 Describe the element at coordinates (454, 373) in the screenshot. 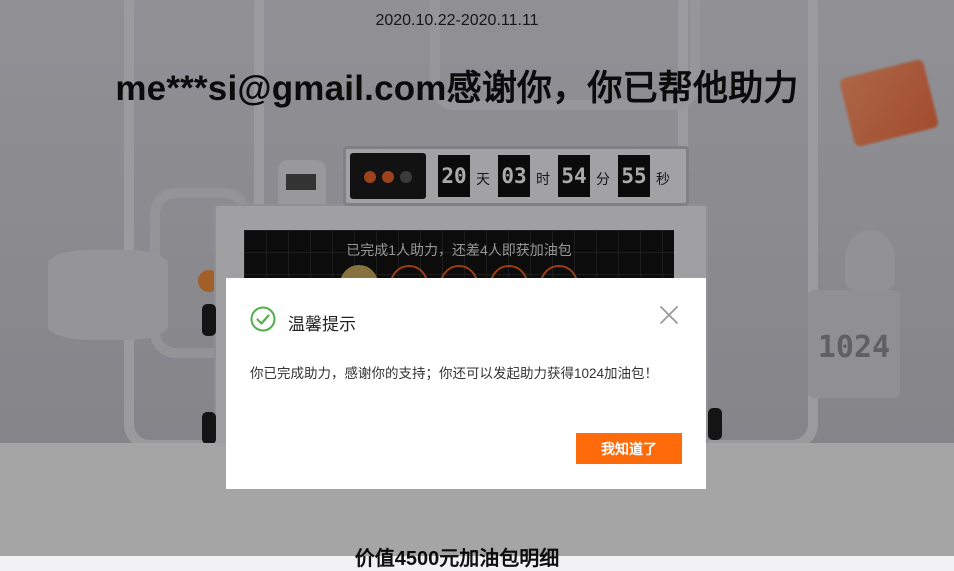

I see `dialog-message: 你已完成助力，感谢你的支持；你还可以发起助力获得1024加油包！` at that location.